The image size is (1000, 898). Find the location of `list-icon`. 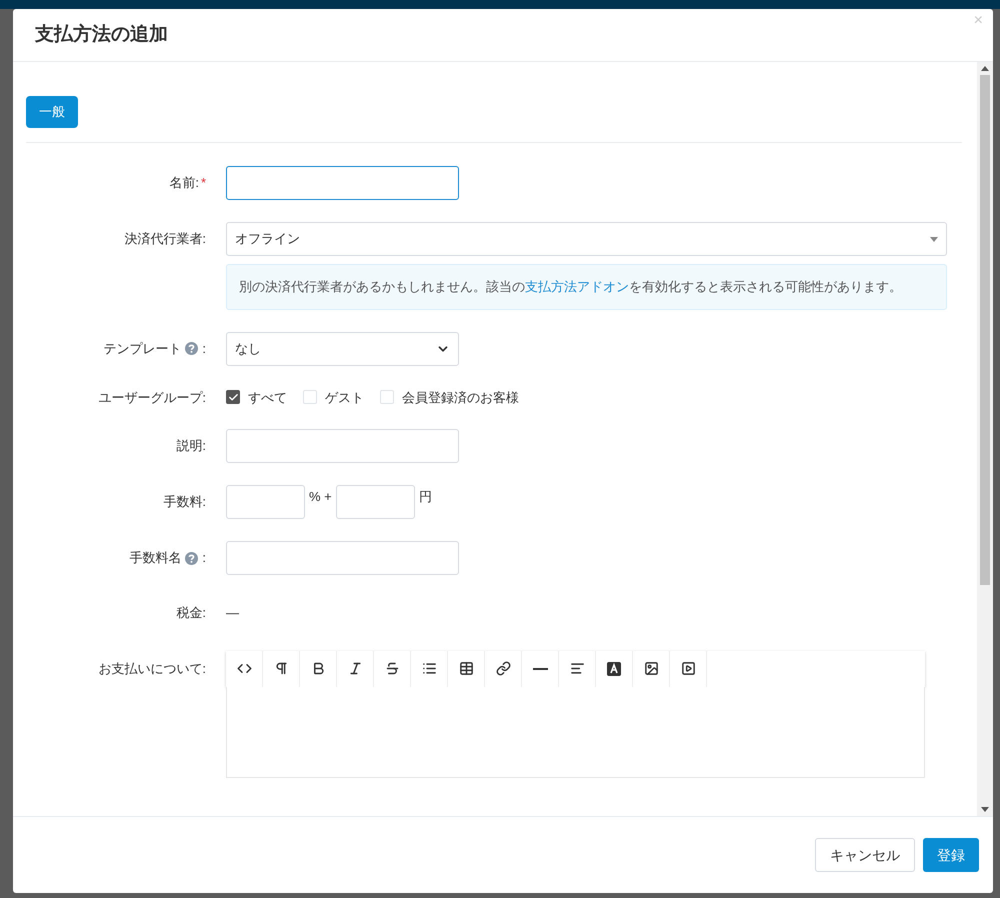

list-icon is located at coordinates (429, 668).